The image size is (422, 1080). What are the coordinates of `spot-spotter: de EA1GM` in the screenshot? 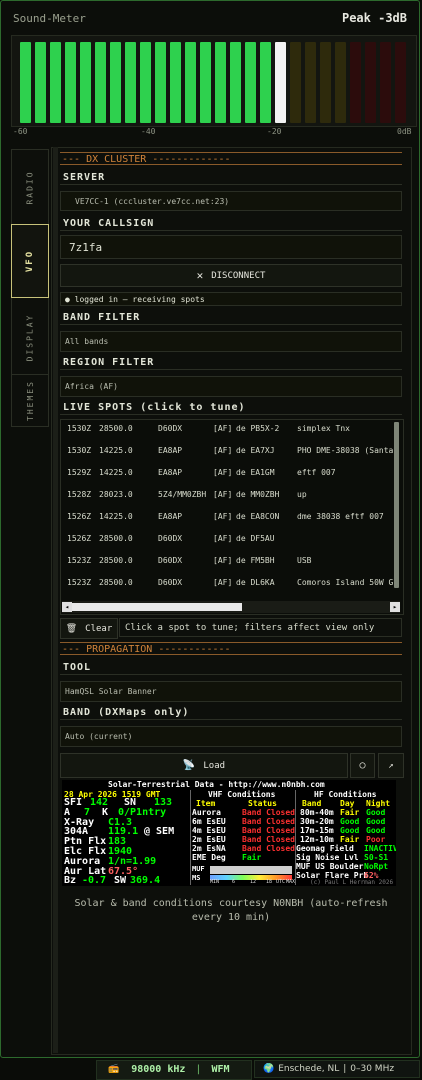 It's located at (255, 472).